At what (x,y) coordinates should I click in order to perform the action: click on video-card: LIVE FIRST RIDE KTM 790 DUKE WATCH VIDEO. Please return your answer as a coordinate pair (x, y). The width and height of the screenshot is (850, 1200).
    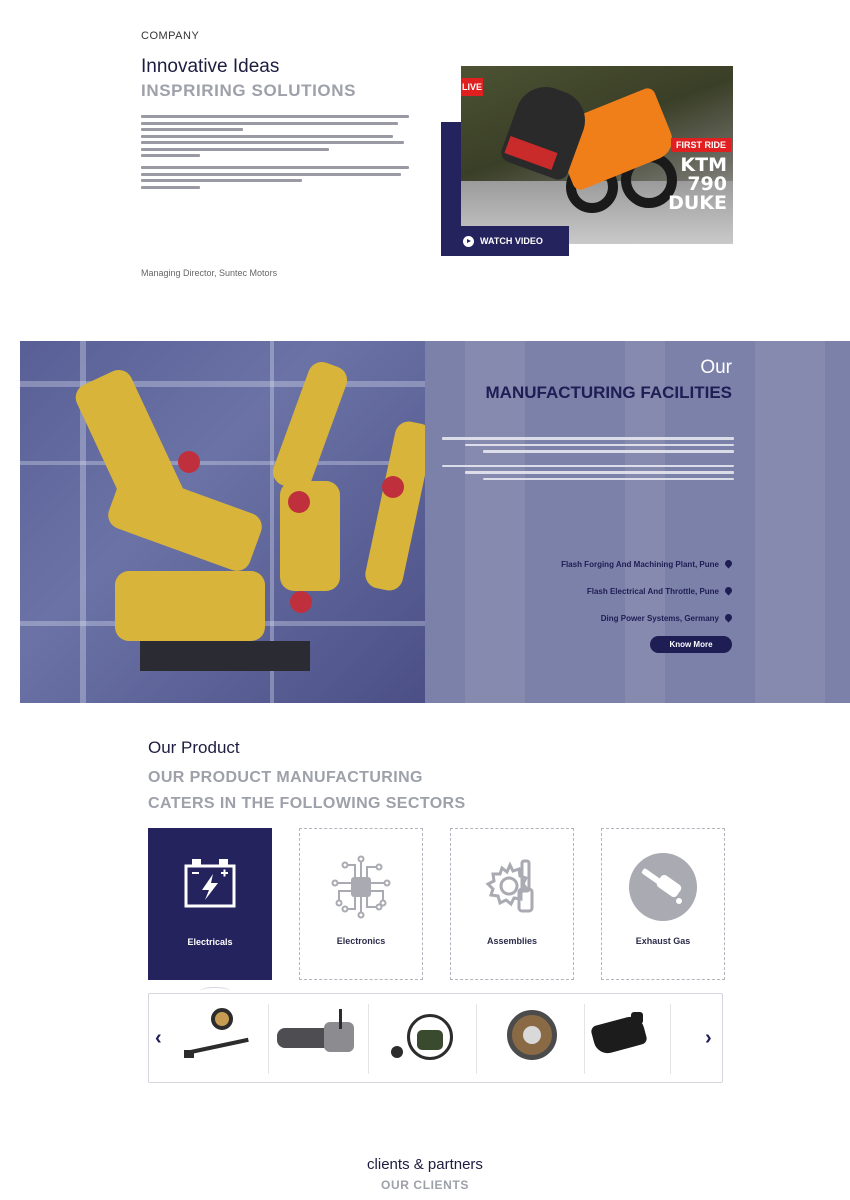
    Looking at the image, I should click on (587, 161).